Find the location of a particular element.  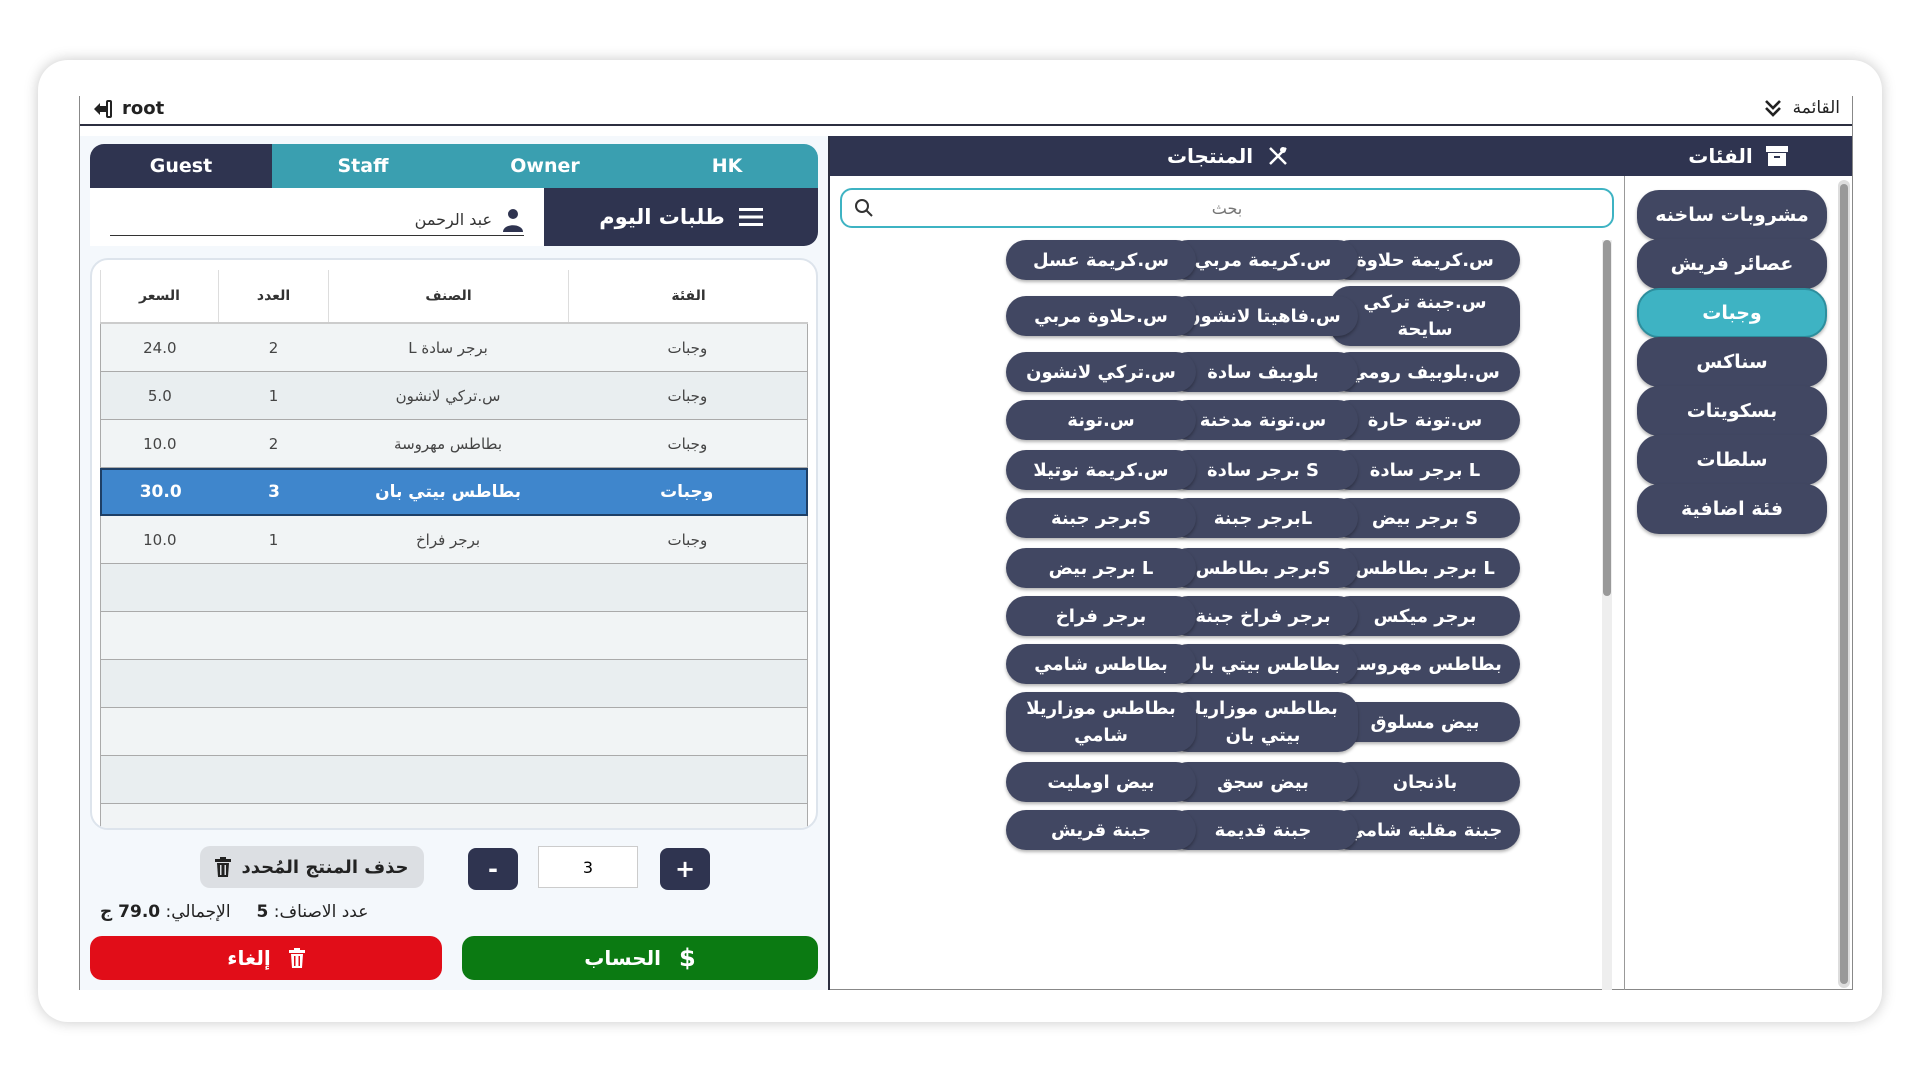

product-button: برجر جبنةS is located at coordinates (1101, 518).